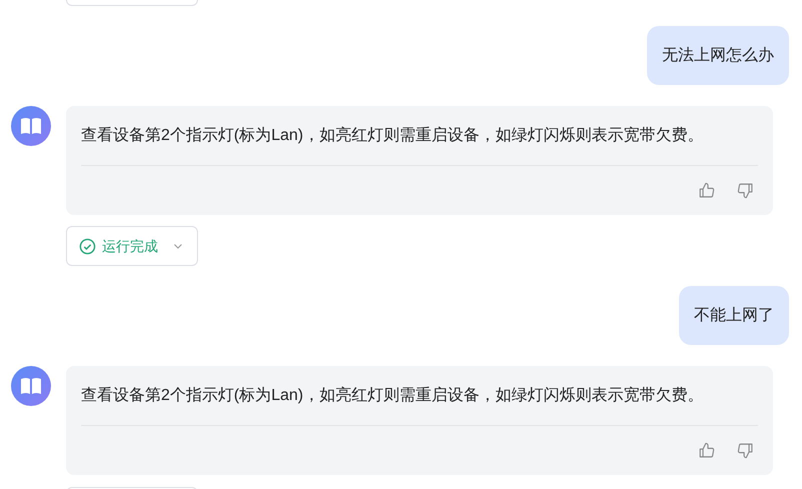 The height and width of the screenshot is (489, 802). What do you see at coordinates (132, 246) in the screenshot?
I see `status-dropdown: 运行完成` at bounding box center [132, 246].